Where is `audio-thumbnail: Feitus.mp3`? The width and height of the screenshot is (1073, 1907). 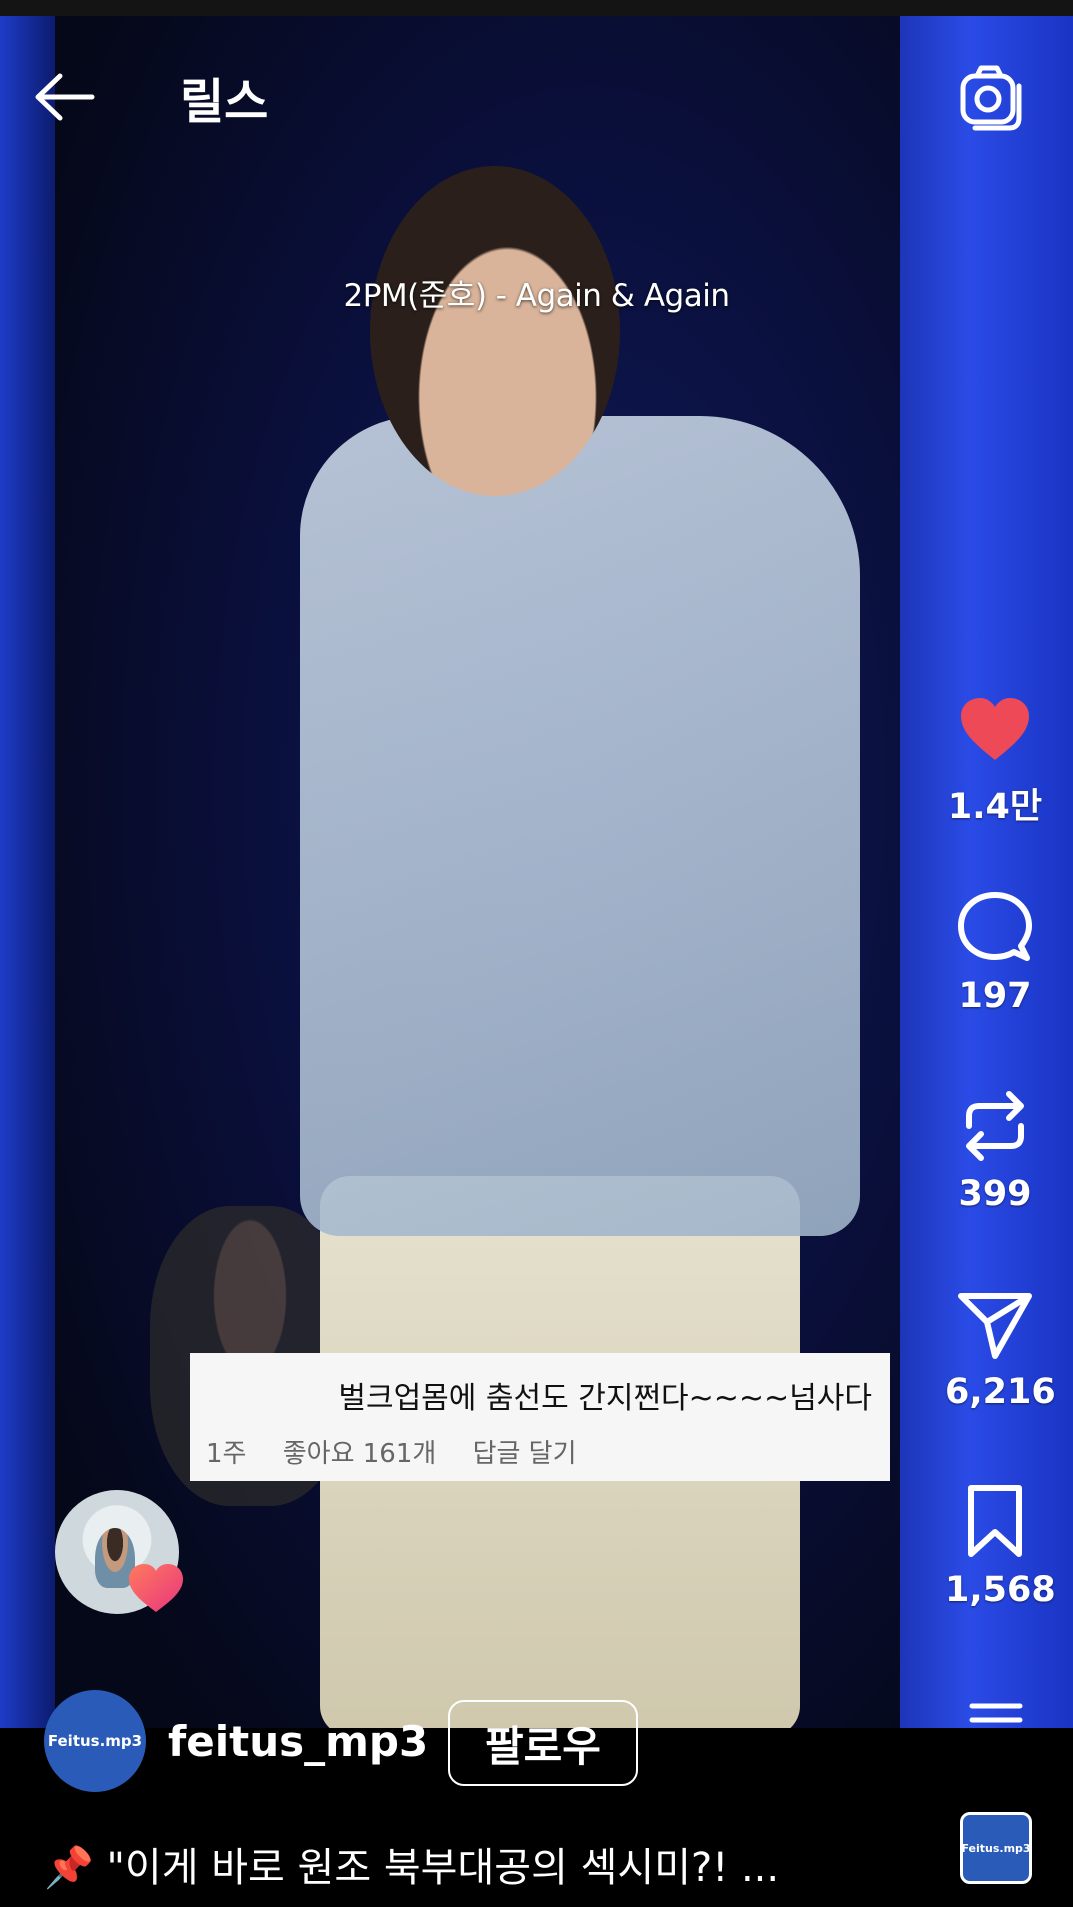 audio-thumbnail: Feitus.mp3 is located at coordinates (996, 1848).